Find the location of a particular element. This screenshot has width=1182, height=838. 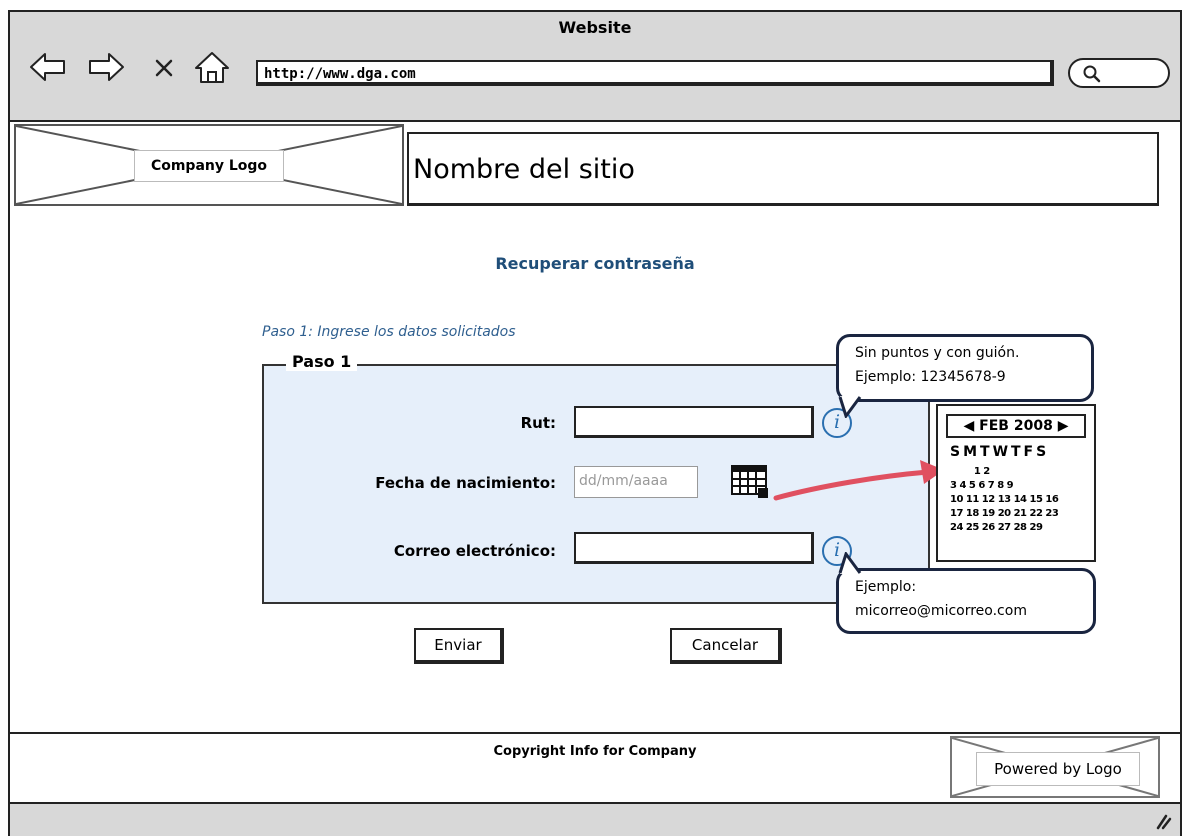

calendar-icon is located at coordinates (750, 482).